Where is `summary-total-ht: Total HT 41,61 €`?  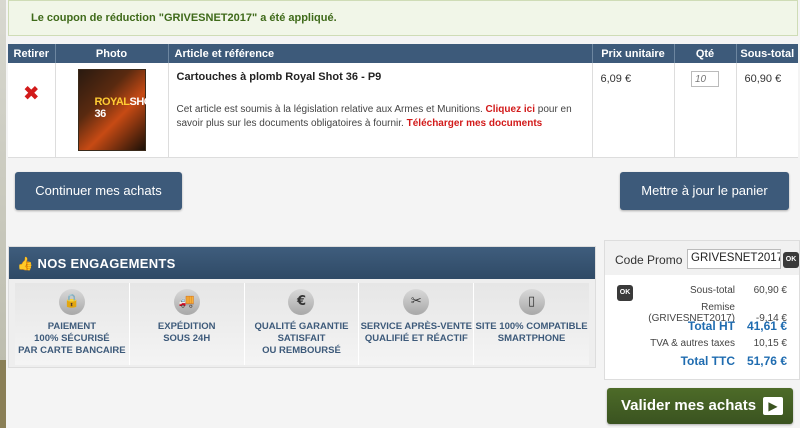
summary-total-ht: Total HT 41,61 € is located at coordinates (701, 326).